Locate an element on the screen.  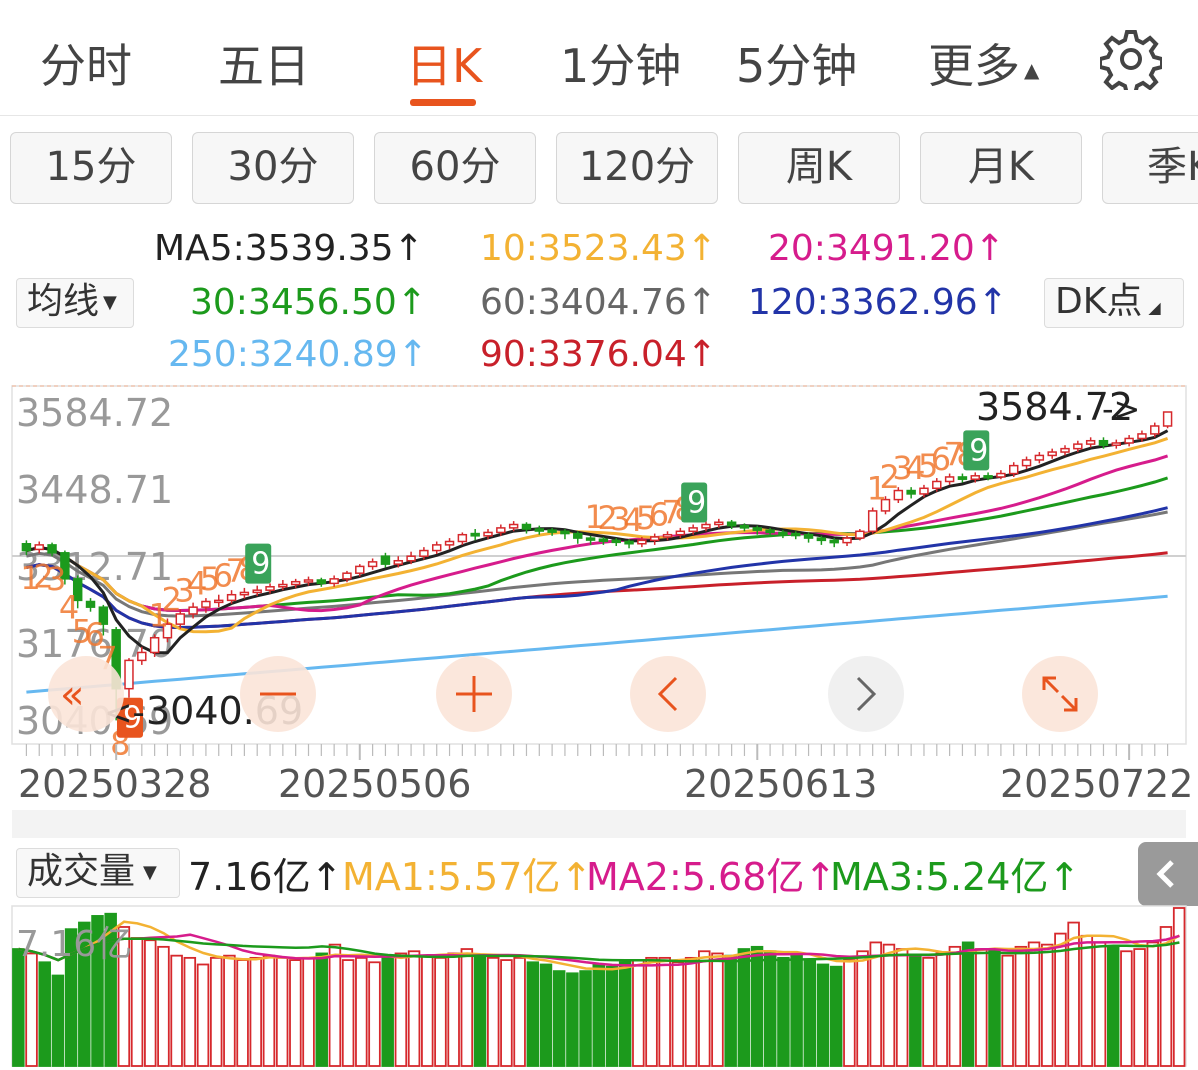
candle-up is located at coordinates (860, 535).